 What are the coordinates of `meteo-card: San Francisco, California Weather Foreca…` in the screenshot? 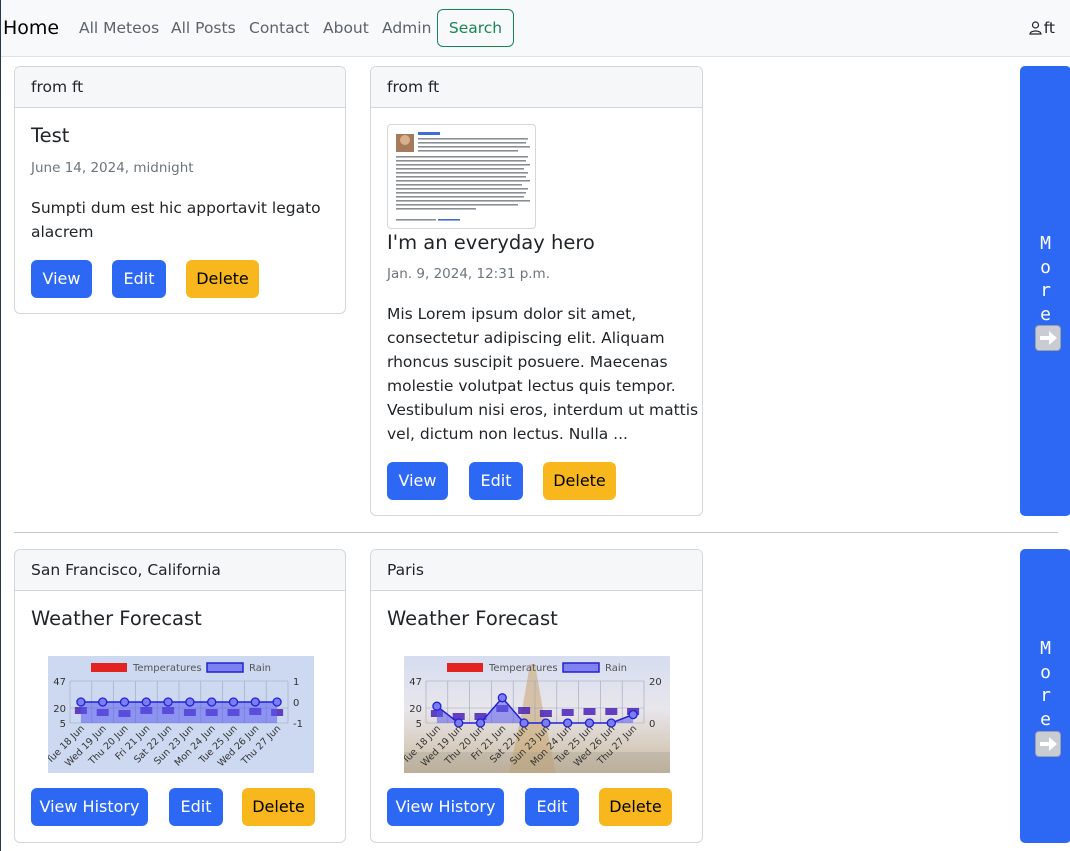 It's located at (180, 696).